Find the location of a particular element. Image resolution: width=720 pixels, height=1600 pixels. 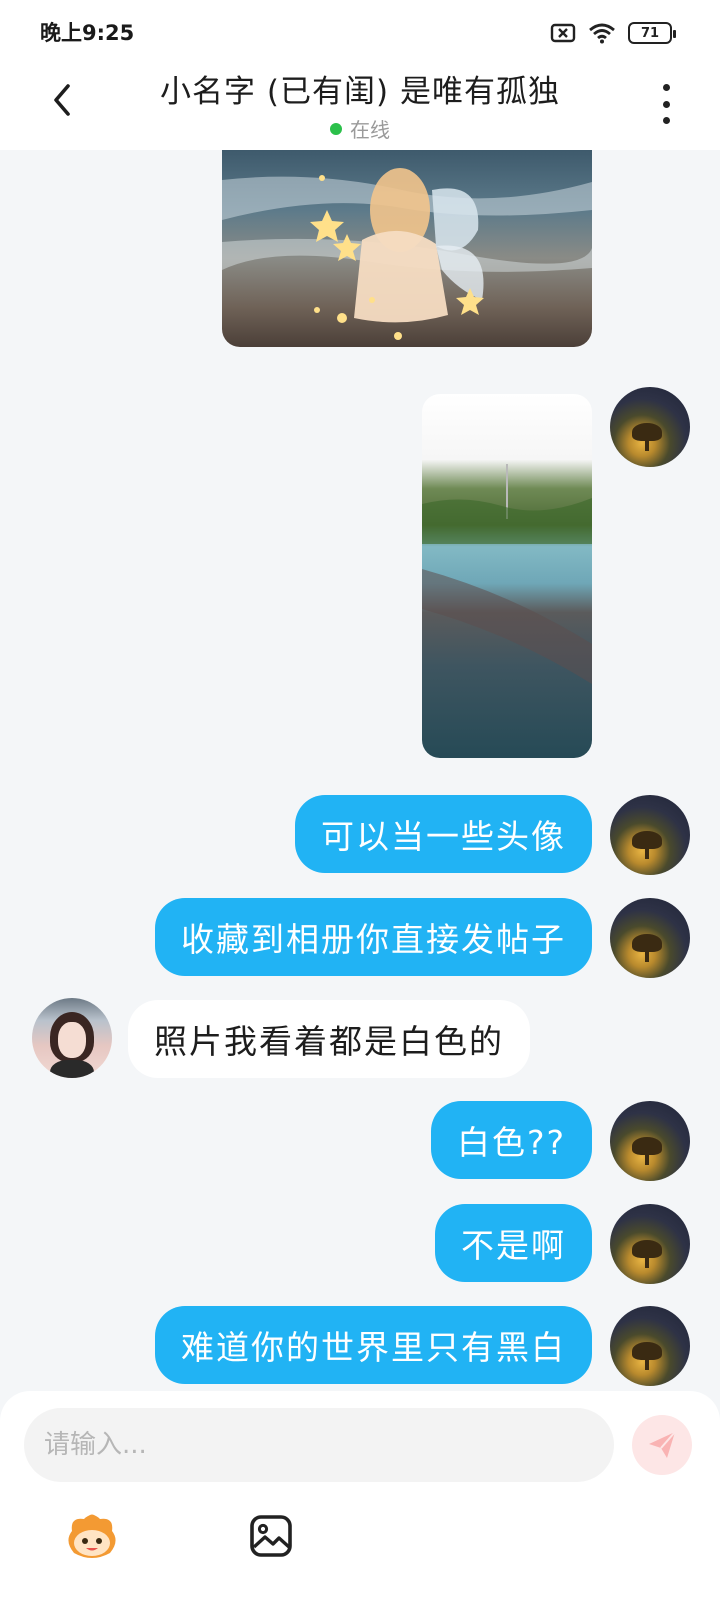

message-input is located at coordinates (319, 1445).